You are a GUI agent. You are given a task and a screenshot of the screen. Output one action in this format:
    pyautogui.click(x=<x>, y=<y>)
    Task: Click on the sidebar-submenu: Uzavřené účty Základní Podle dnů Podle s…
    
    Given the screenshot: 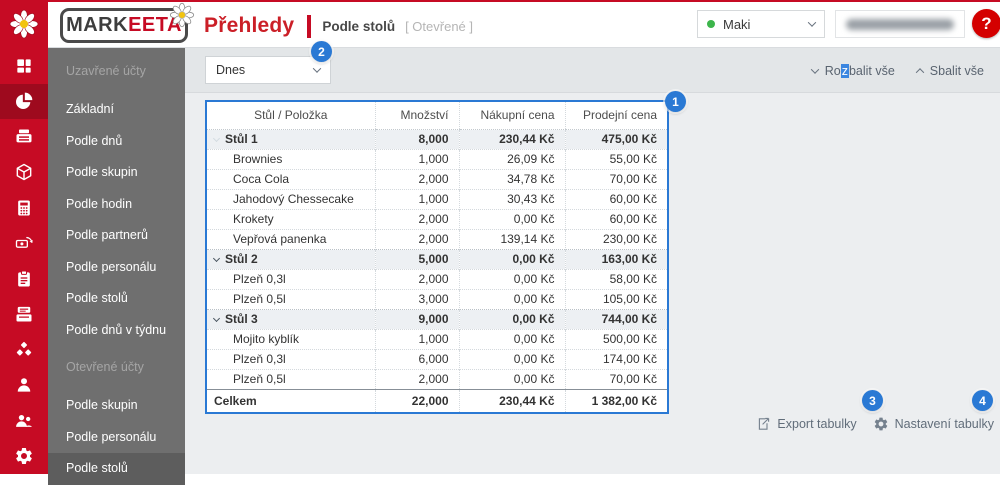 What is the action you would take?
    pyautogui.click(x=116, y=266)
    